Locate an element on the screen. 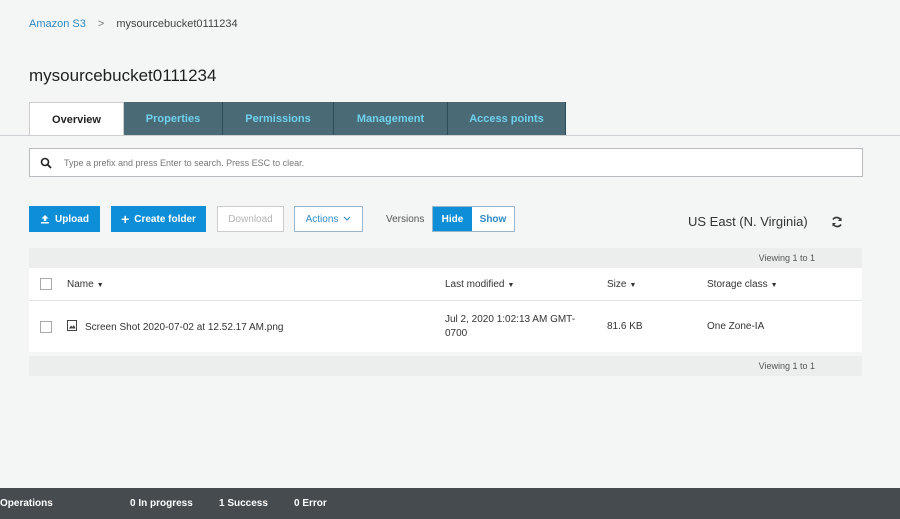  viewing-count-bottom: Viewing 1 to 1 is located at coordinates (445, 366).